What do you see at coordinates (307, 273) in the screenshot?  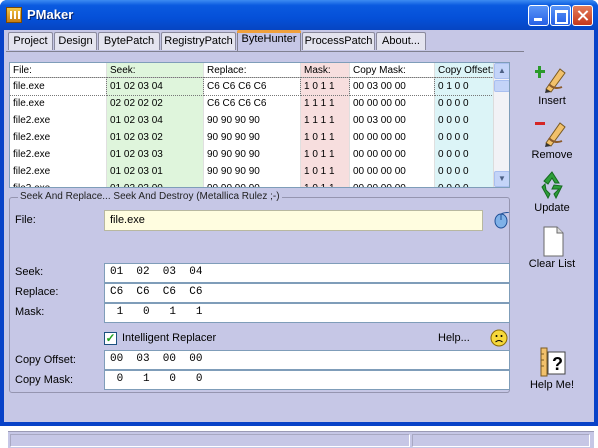 I see `seek-field: 01 02 03 04` at bounding box center [307, 273].